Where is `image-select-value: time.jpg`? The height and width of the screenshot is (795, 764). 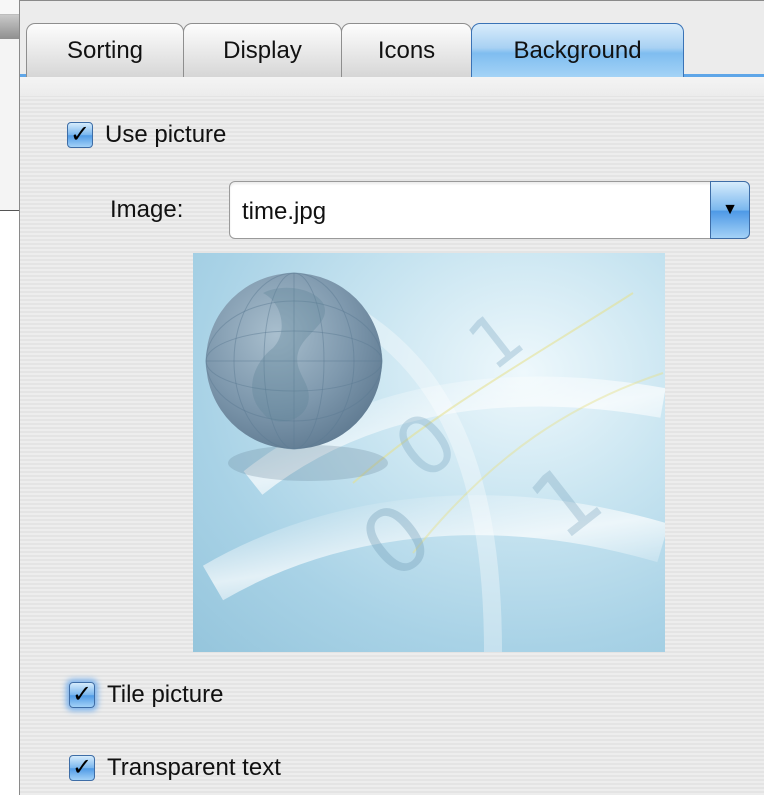
image-select-value: time.jpg is located at coordinates (284, 211).